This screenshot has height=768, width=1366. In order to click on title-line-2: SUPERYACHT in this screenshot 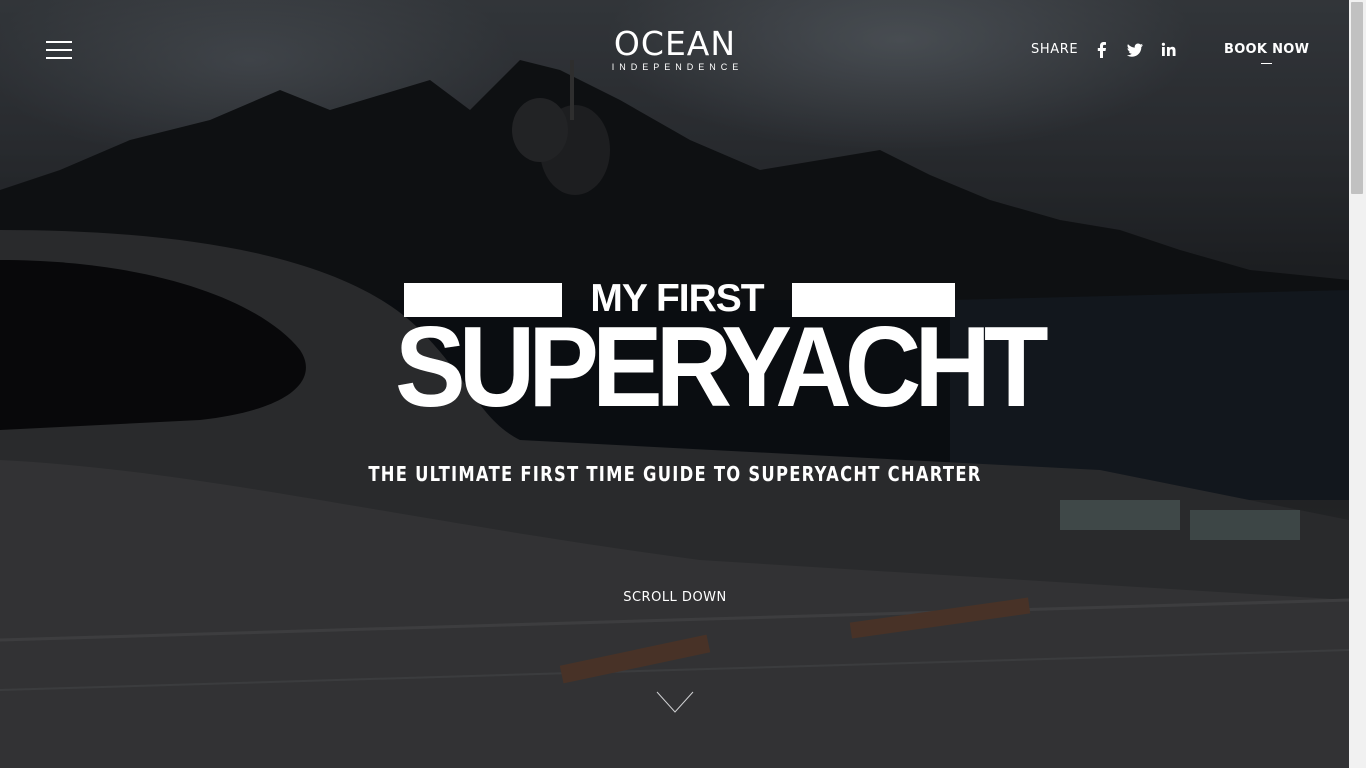, I will do `click(722, 367)`.